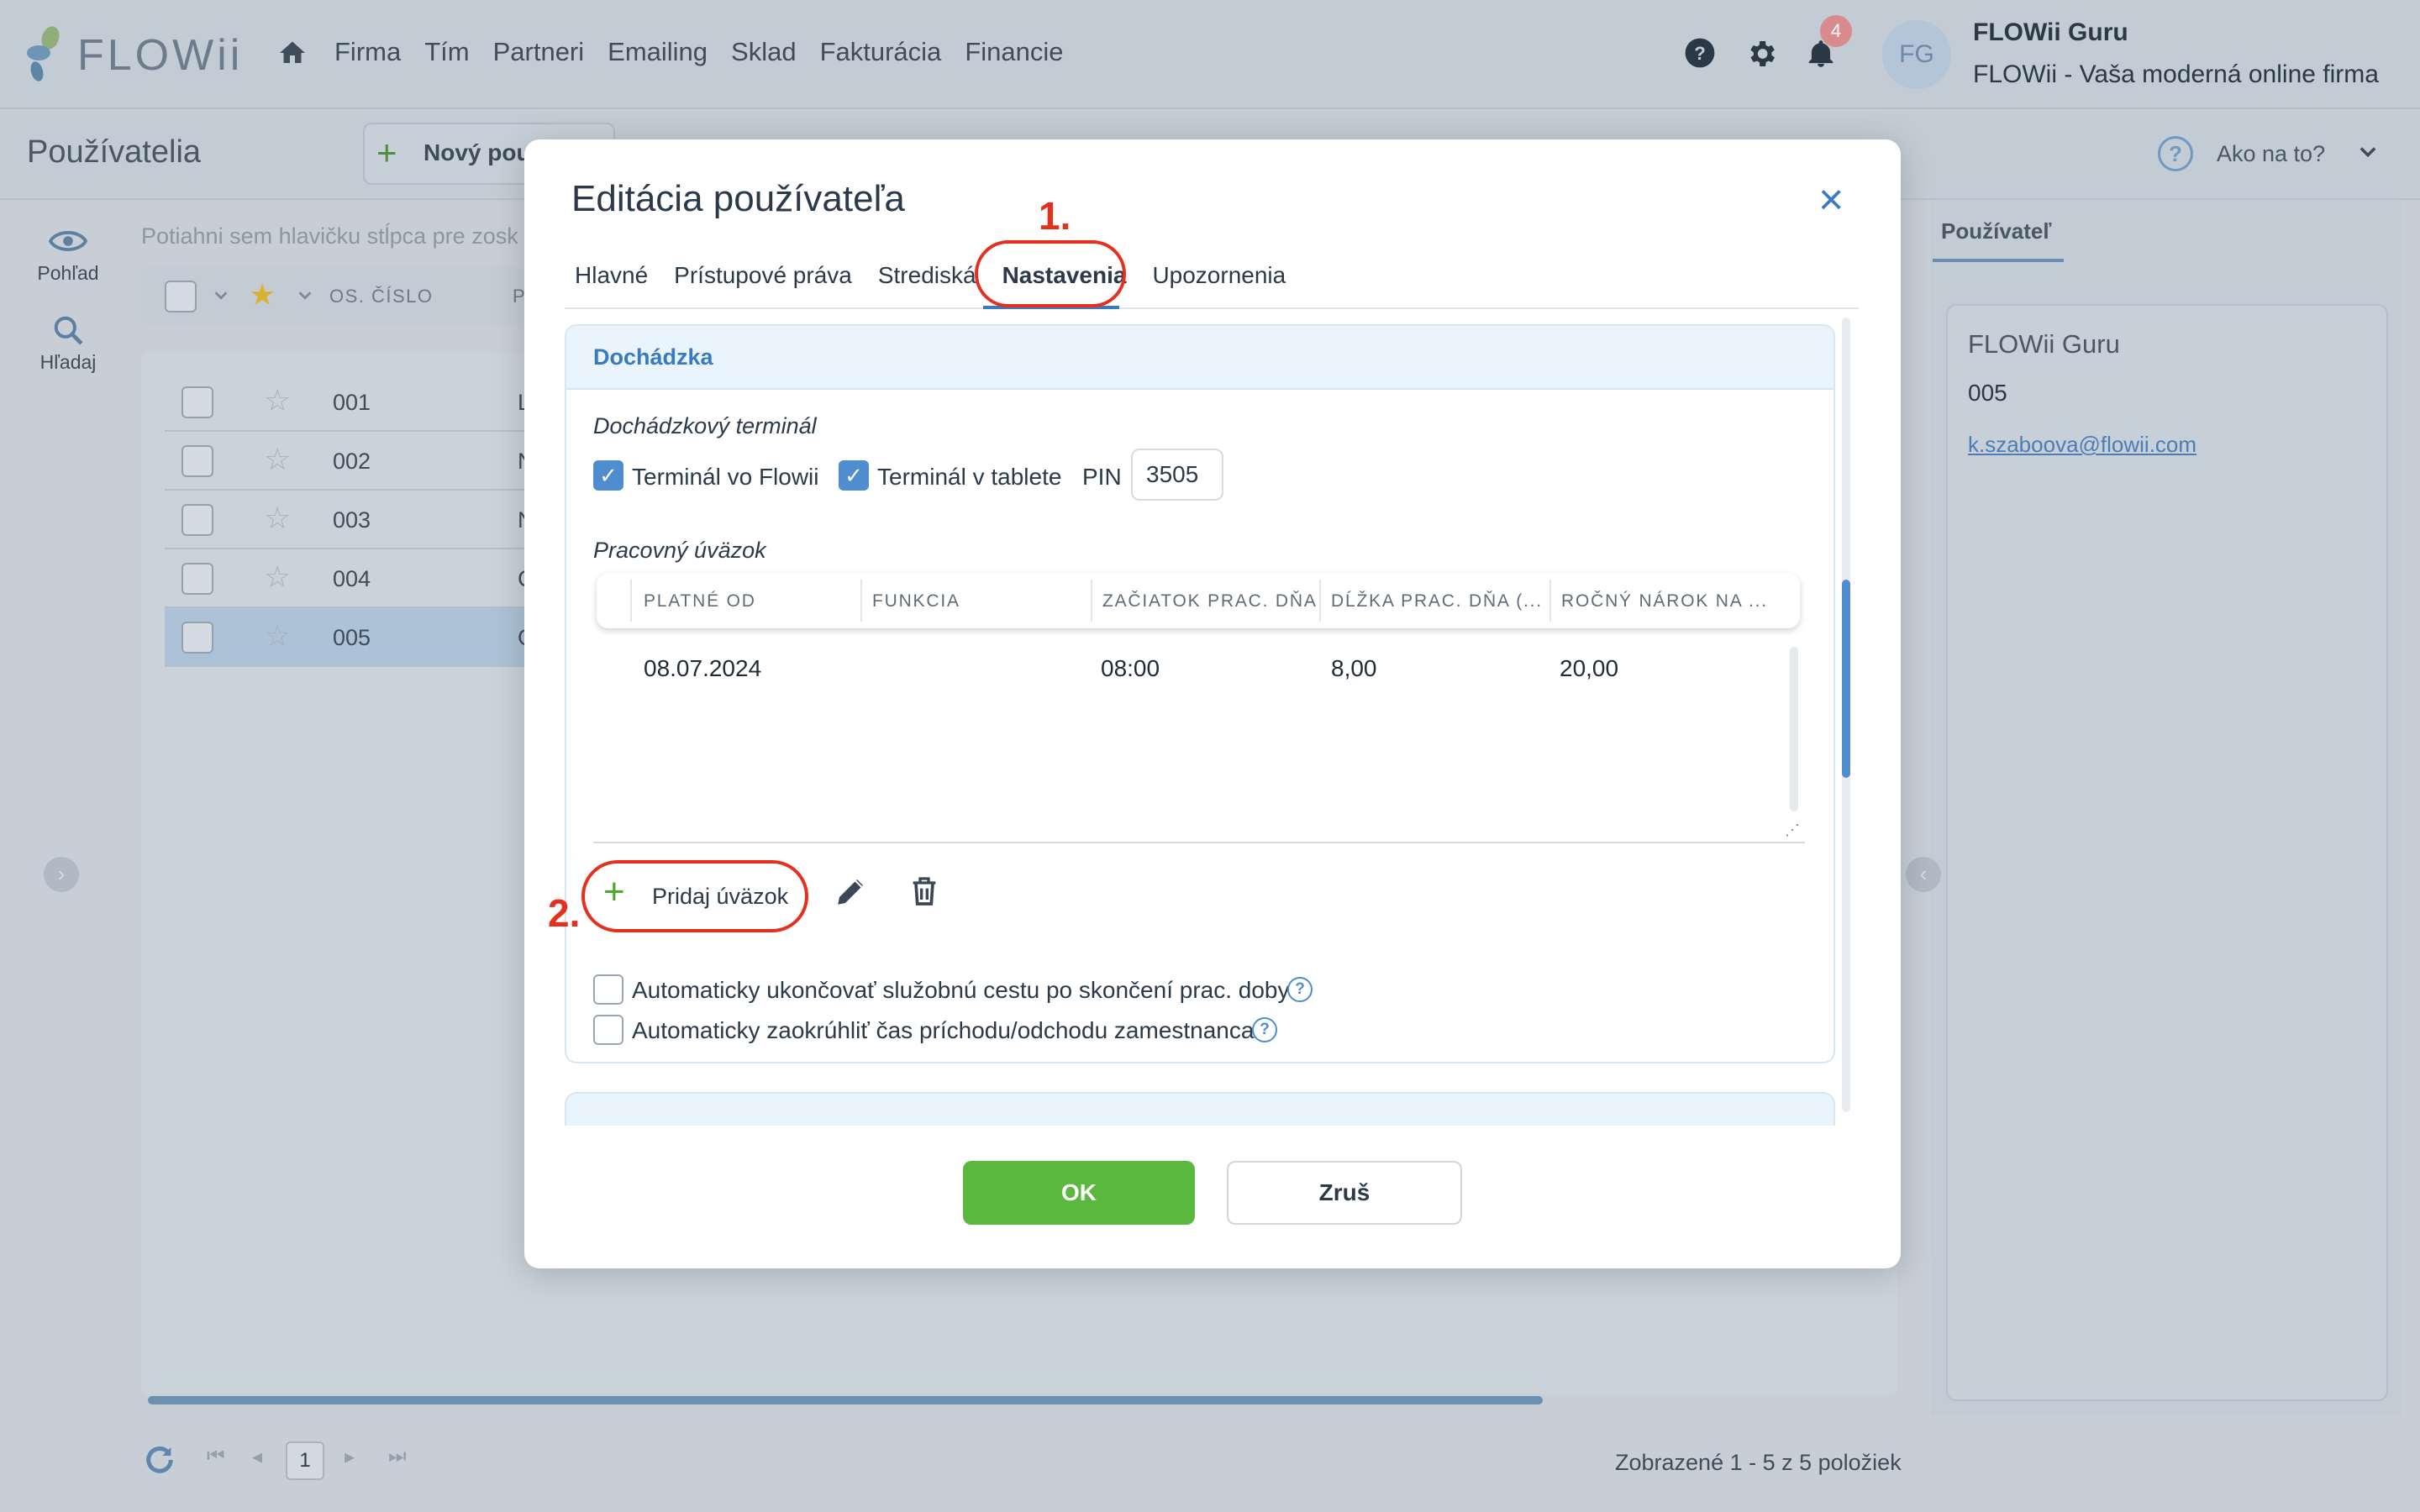 This screenshot has height=1512, width=2420. What do you see at coordinates (1831, 200) in the screenshot?
I see `close-icon: ×` at bounding box center [1831, 200].